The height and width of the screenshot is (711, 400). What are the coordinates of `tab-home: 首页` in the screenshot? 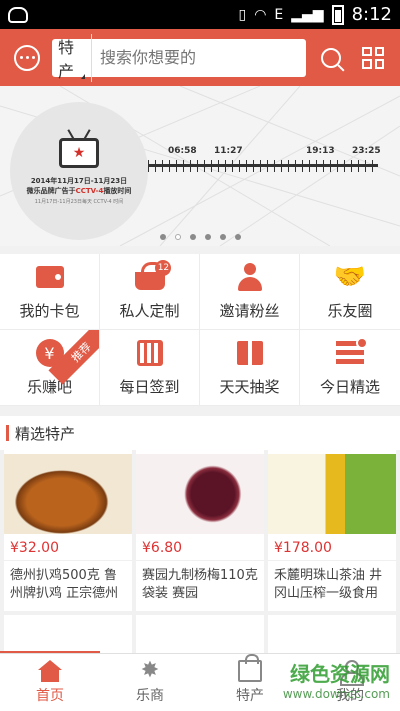 It's located at (50, 682).